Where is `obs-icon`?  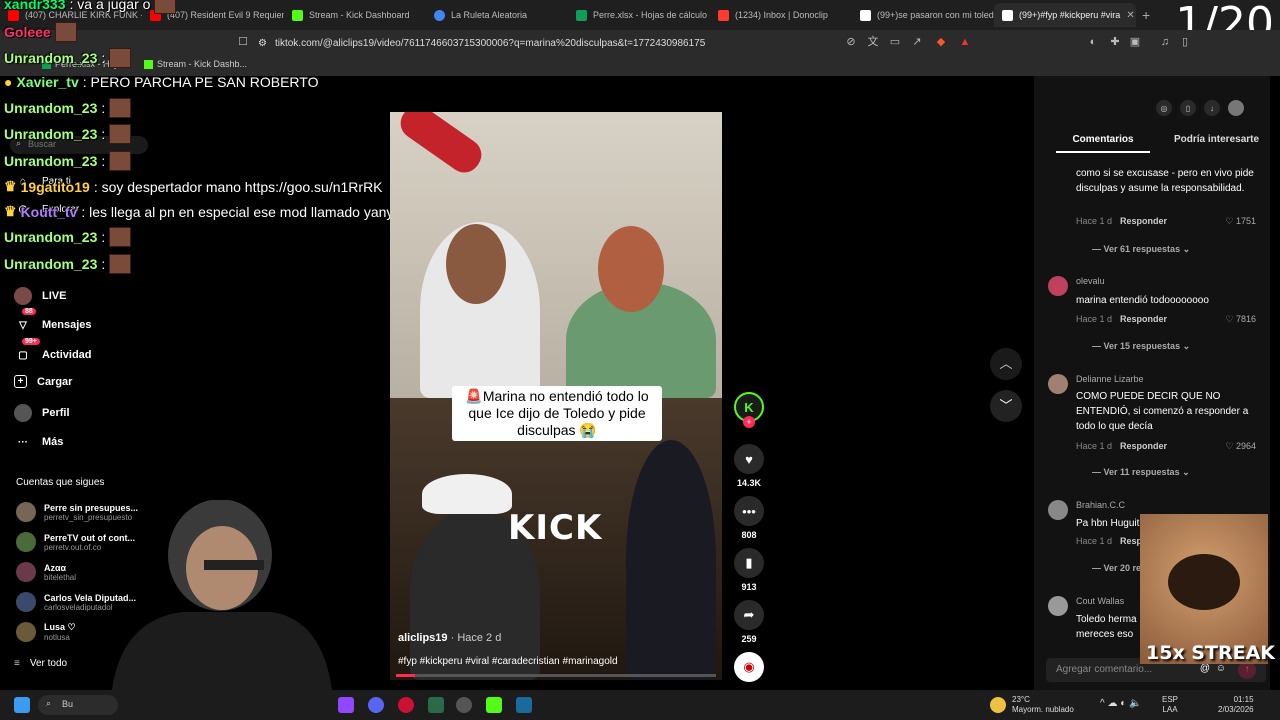 obs-icon is located at coordinates (464, 705).